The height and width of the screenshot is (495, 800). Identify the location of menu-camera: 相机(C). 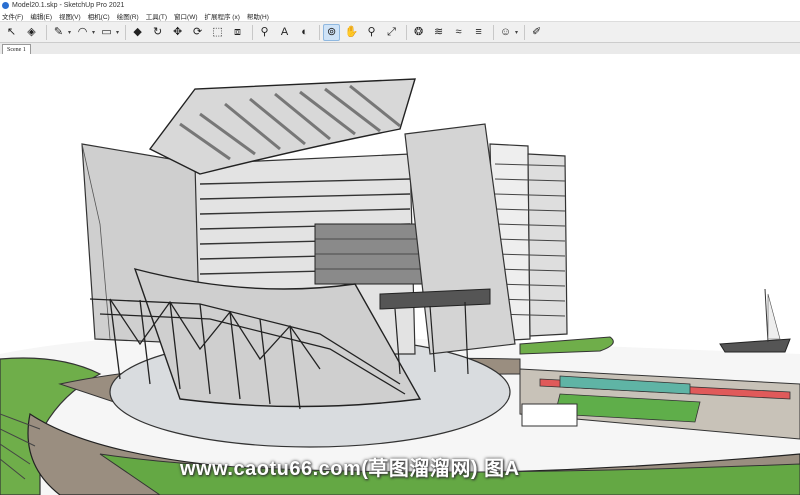
(99, 16).